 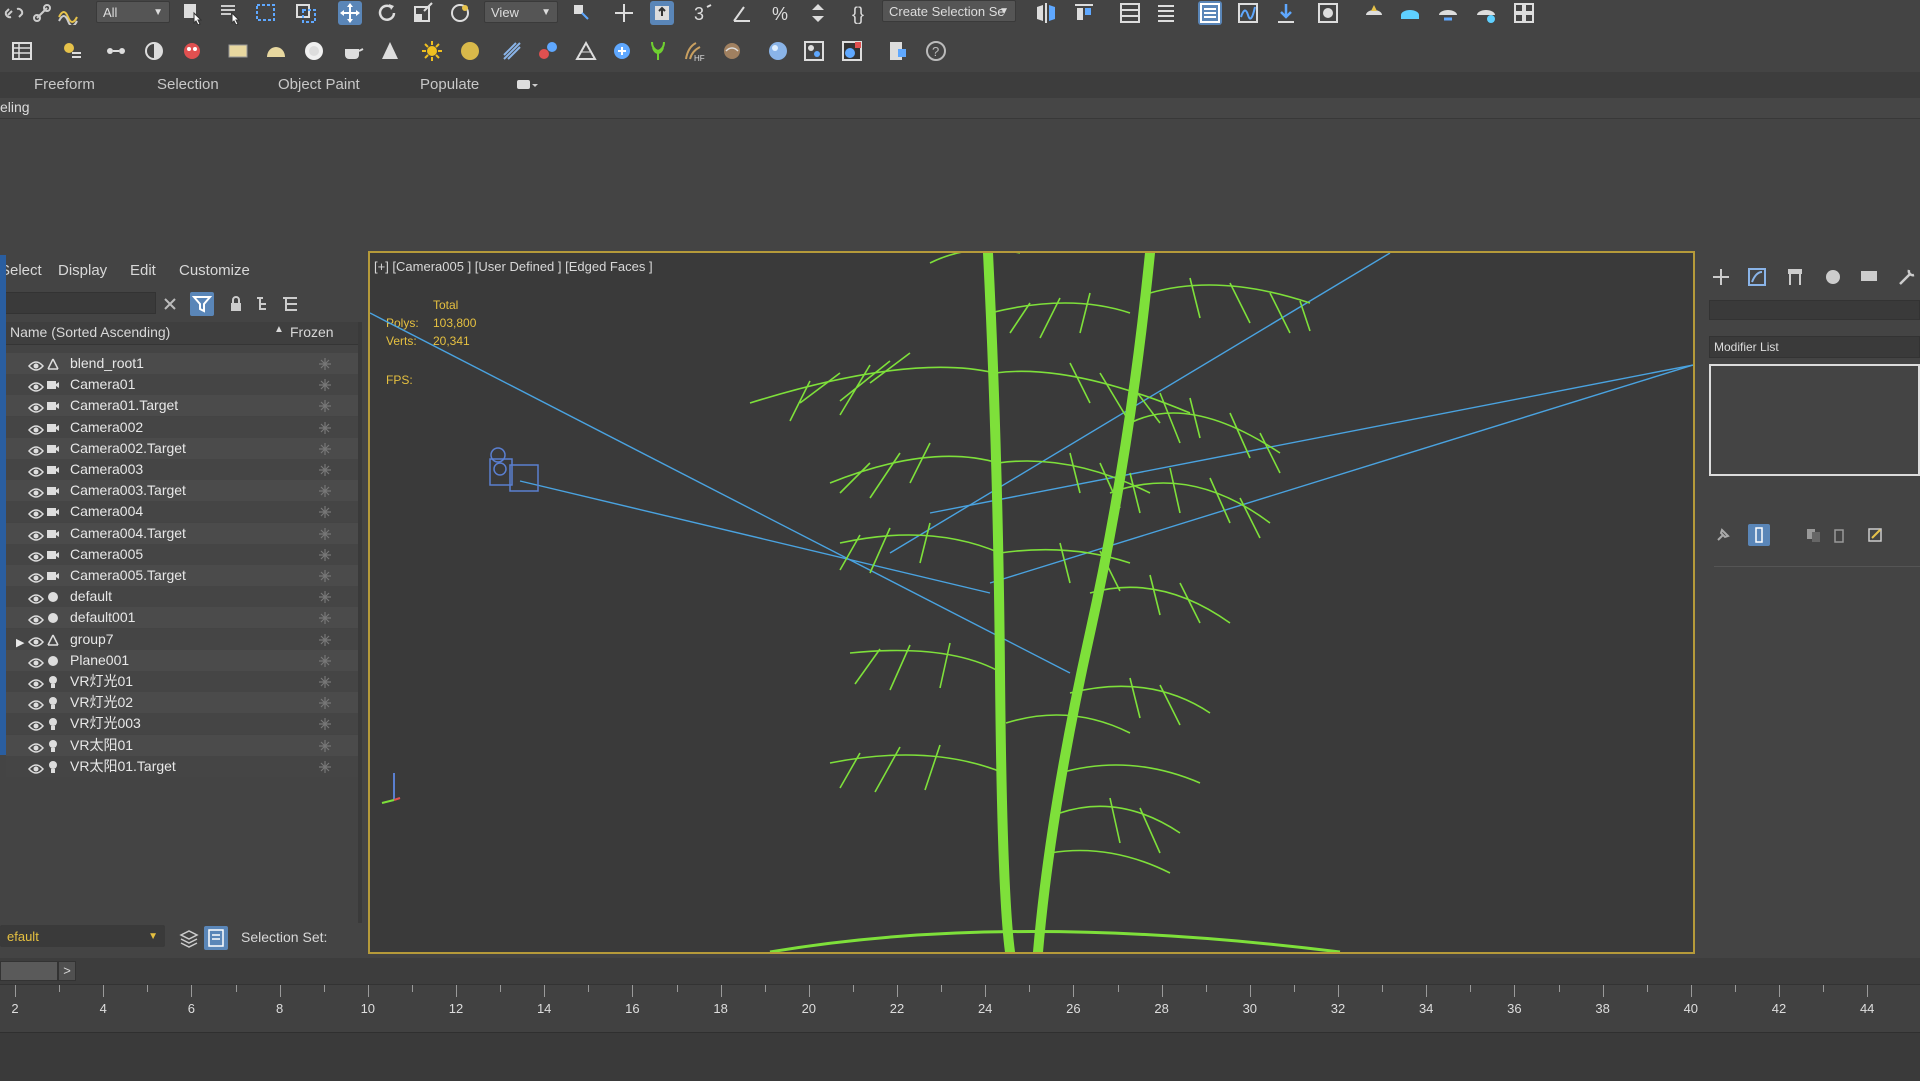 I want to click on mirror-icon, so click(x=1046, y=13).